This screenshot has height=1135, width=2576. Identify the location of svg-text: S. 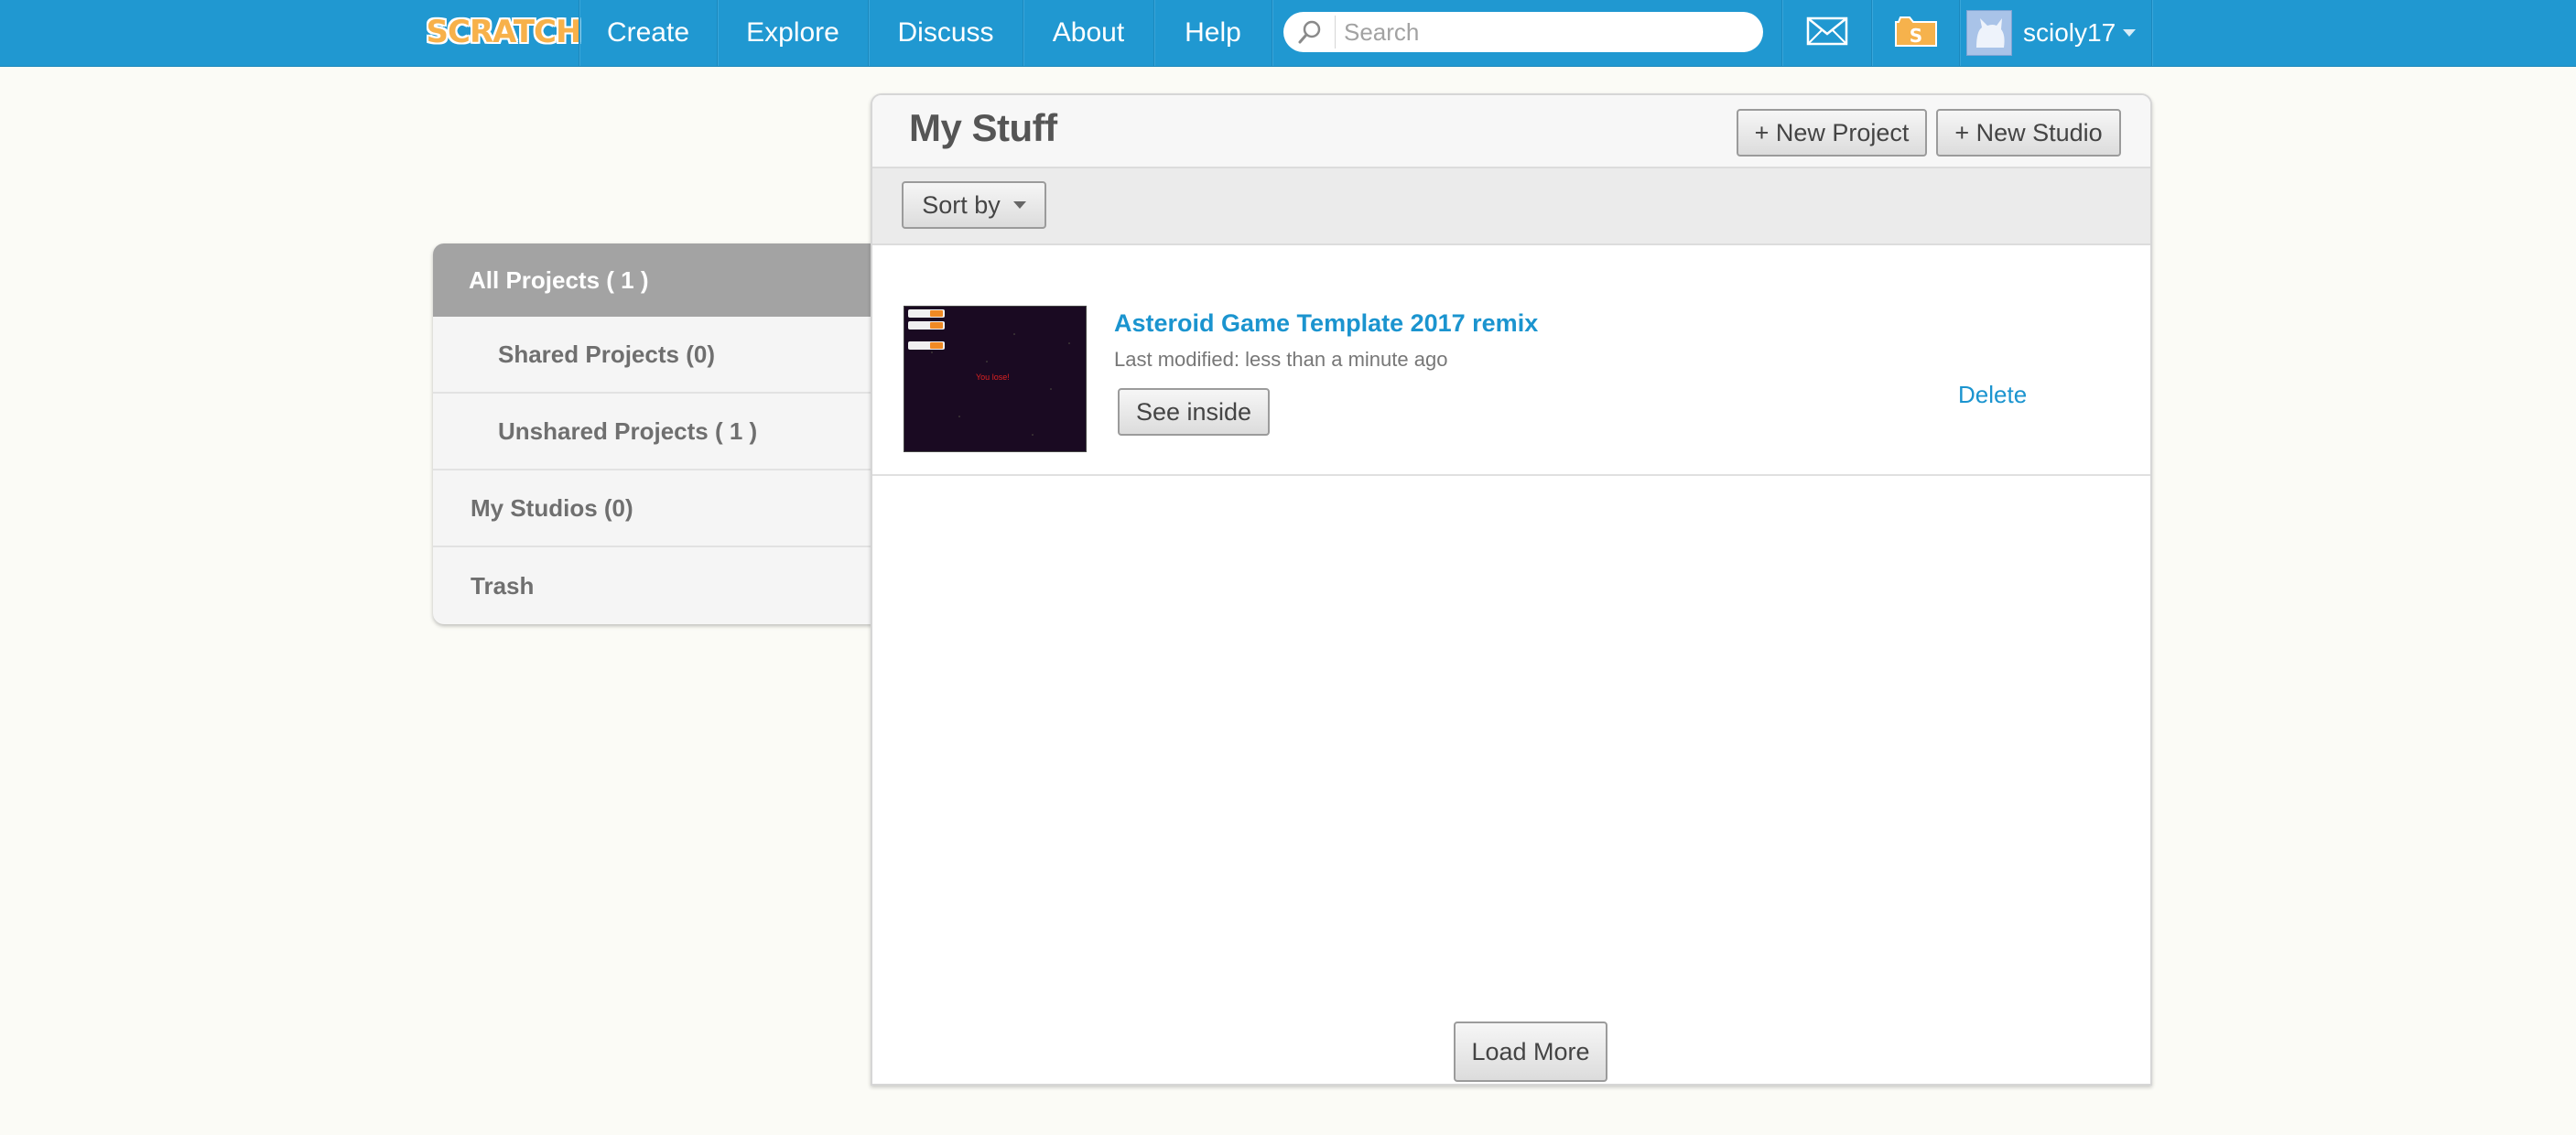
(1916, 36).